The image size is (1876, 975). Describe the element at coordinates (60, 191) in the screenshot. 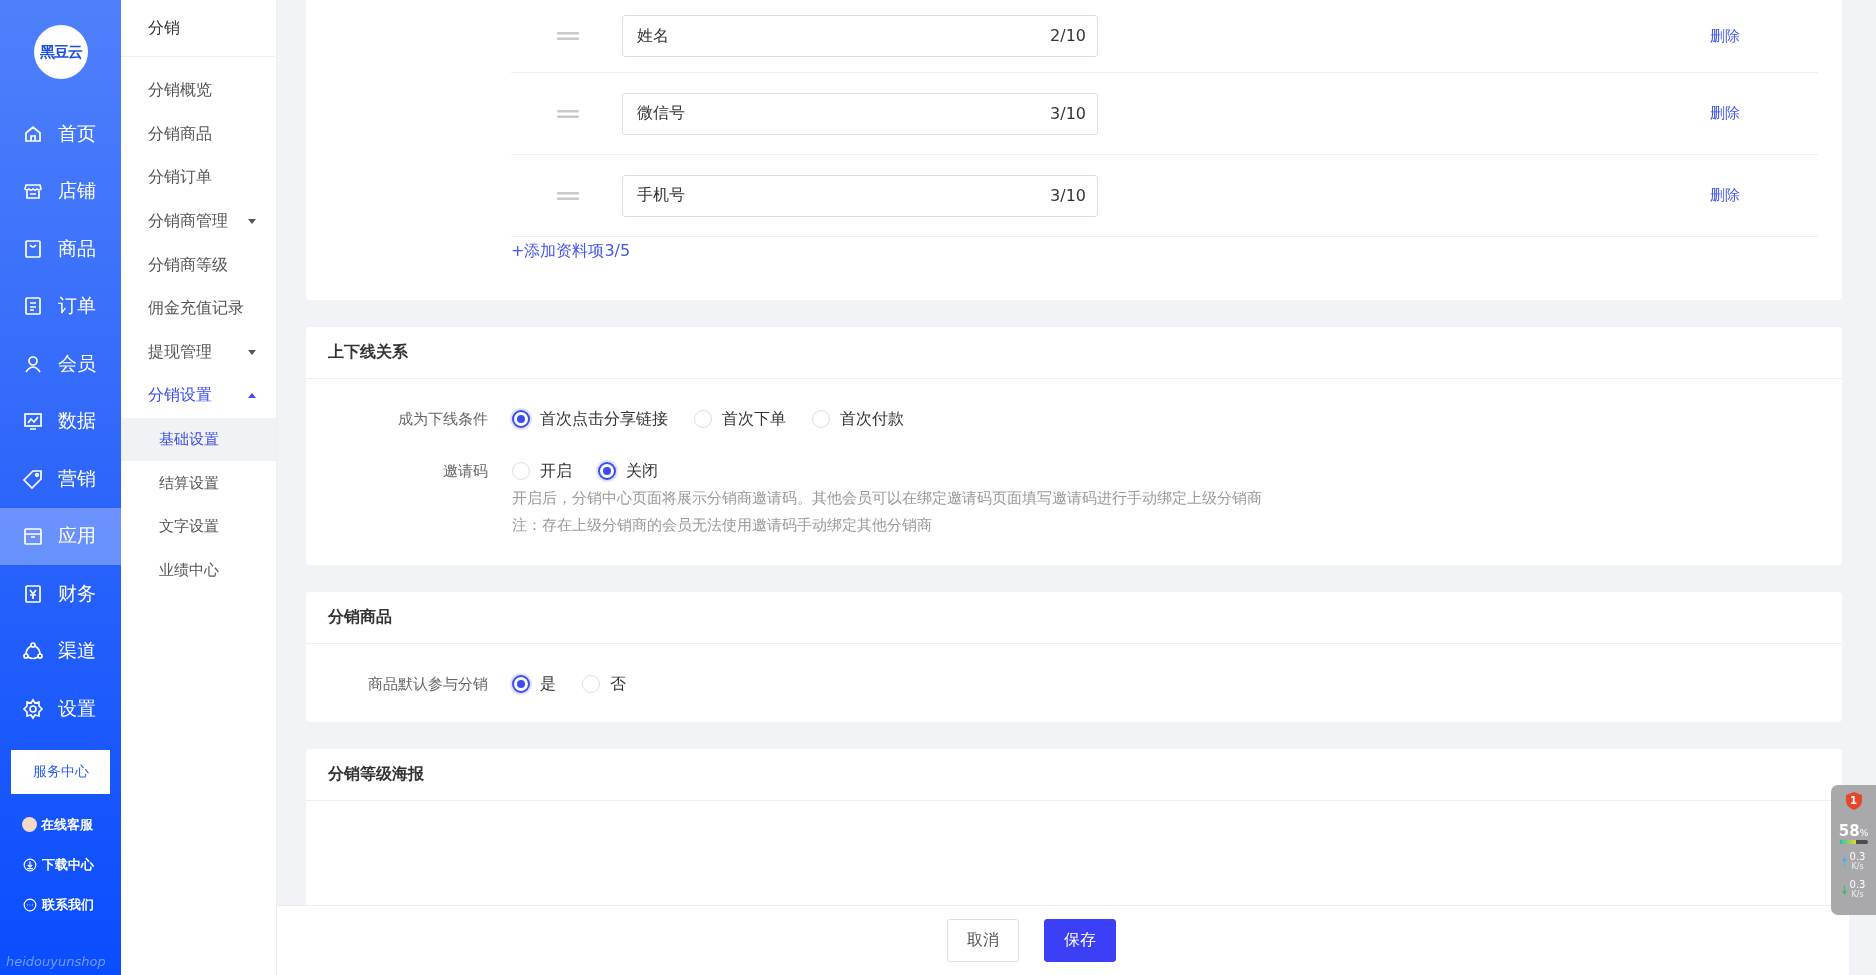

I see `sidebar-item: 店铺` at that location.